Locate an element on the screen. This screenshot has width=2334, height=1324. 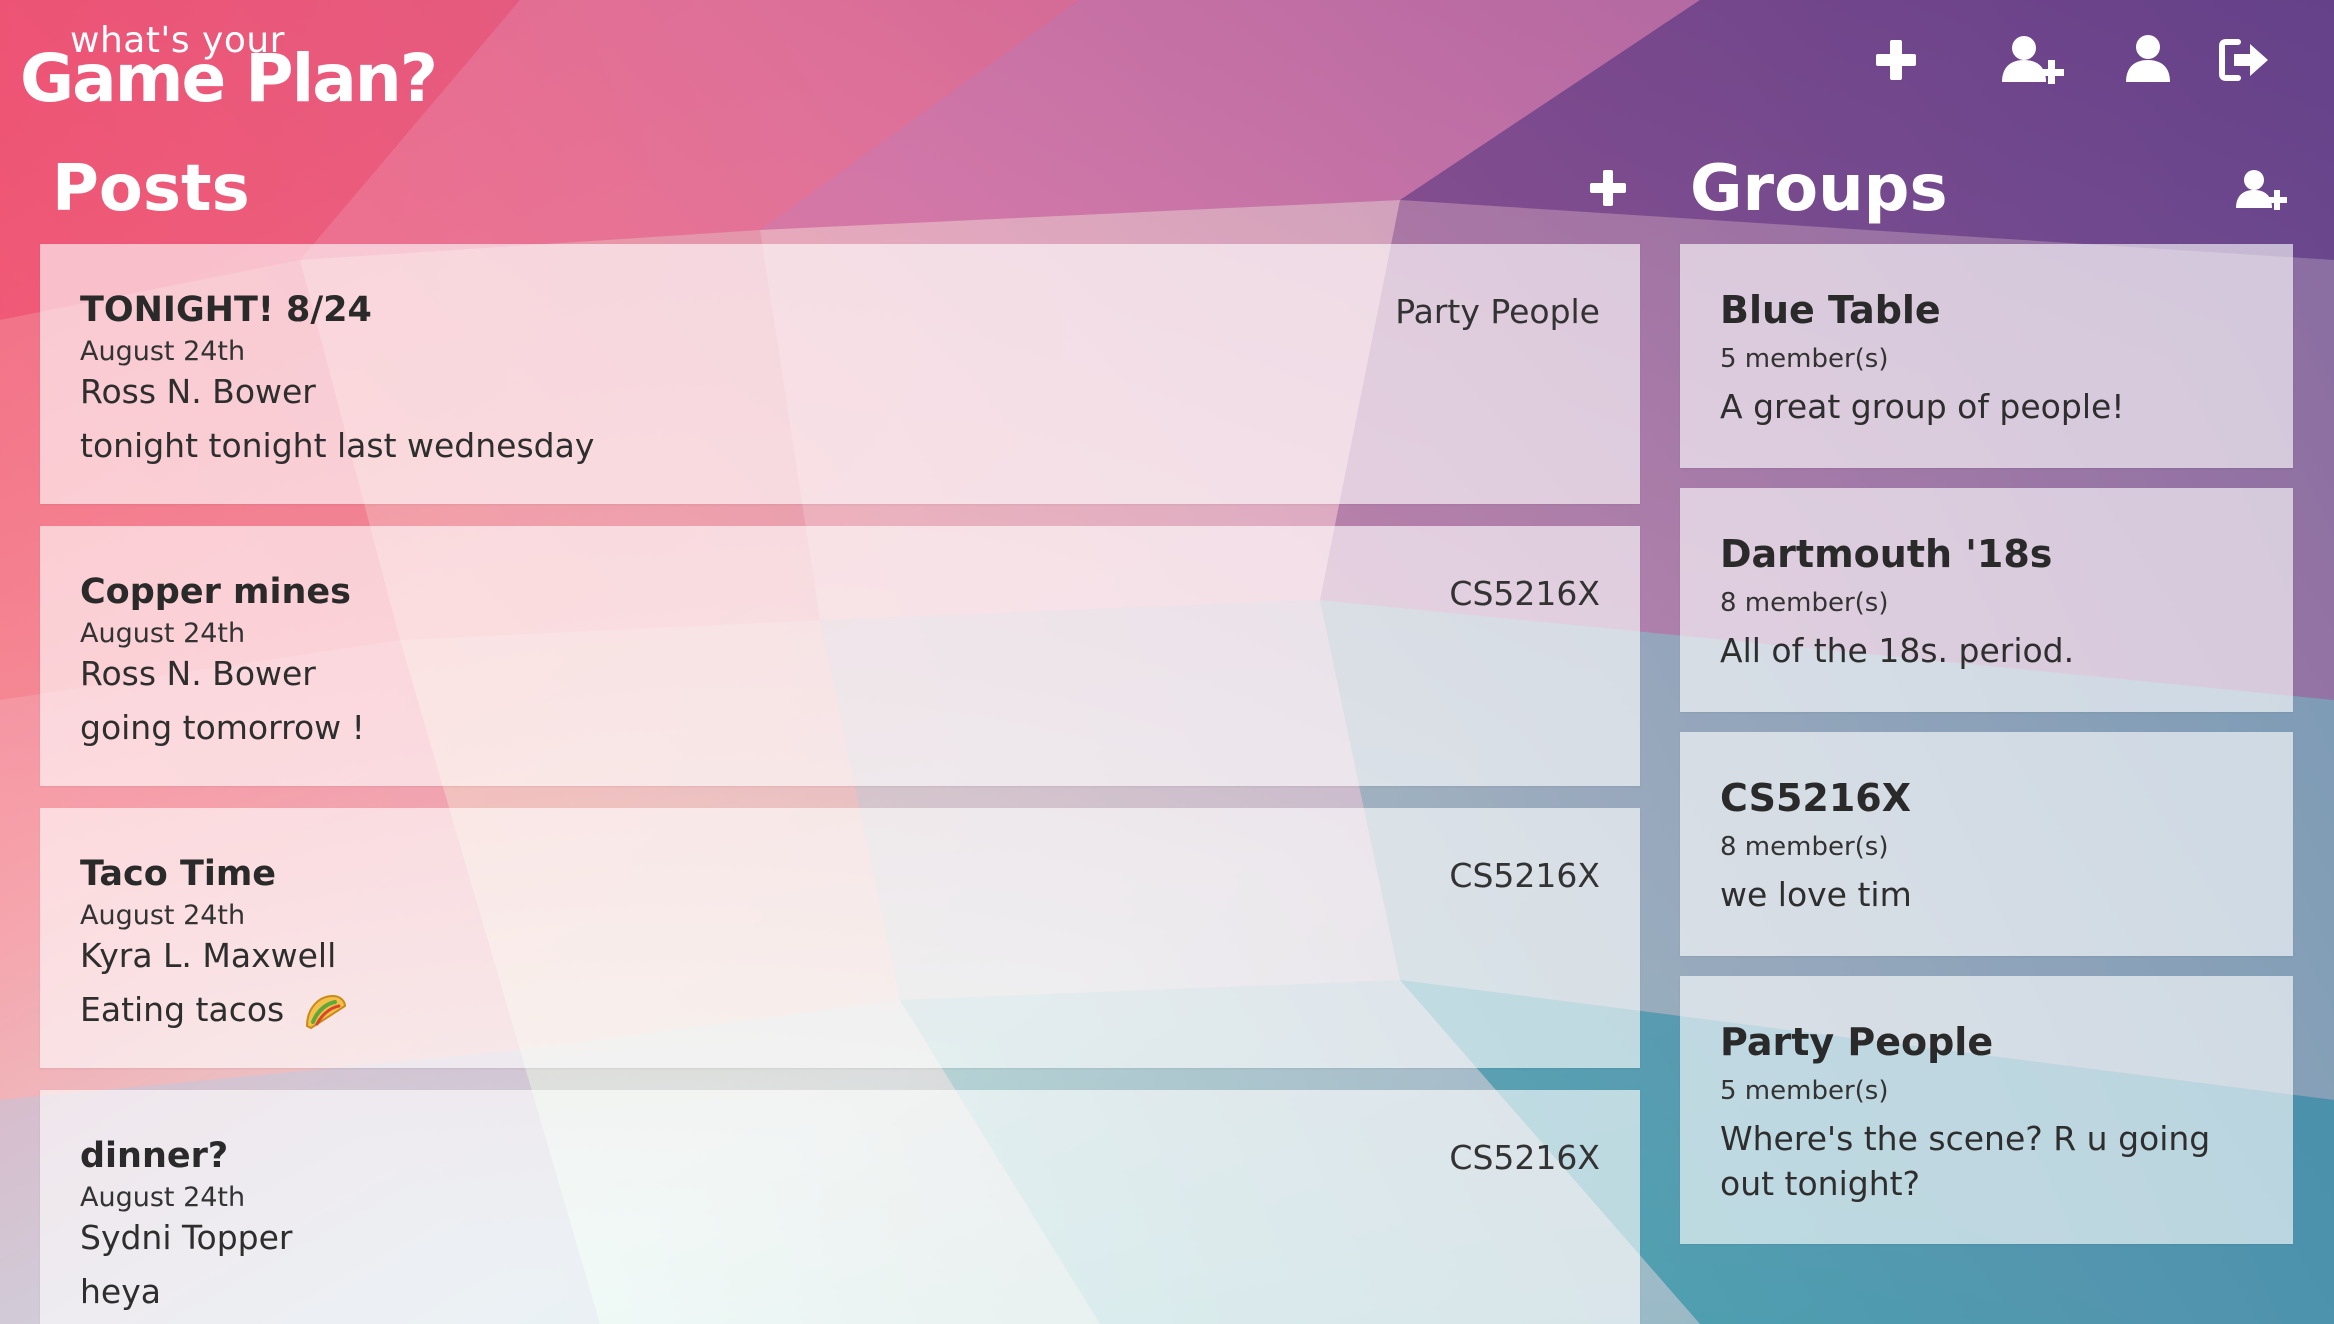
posts-heading: Posts is located at coordinates (151, 189).